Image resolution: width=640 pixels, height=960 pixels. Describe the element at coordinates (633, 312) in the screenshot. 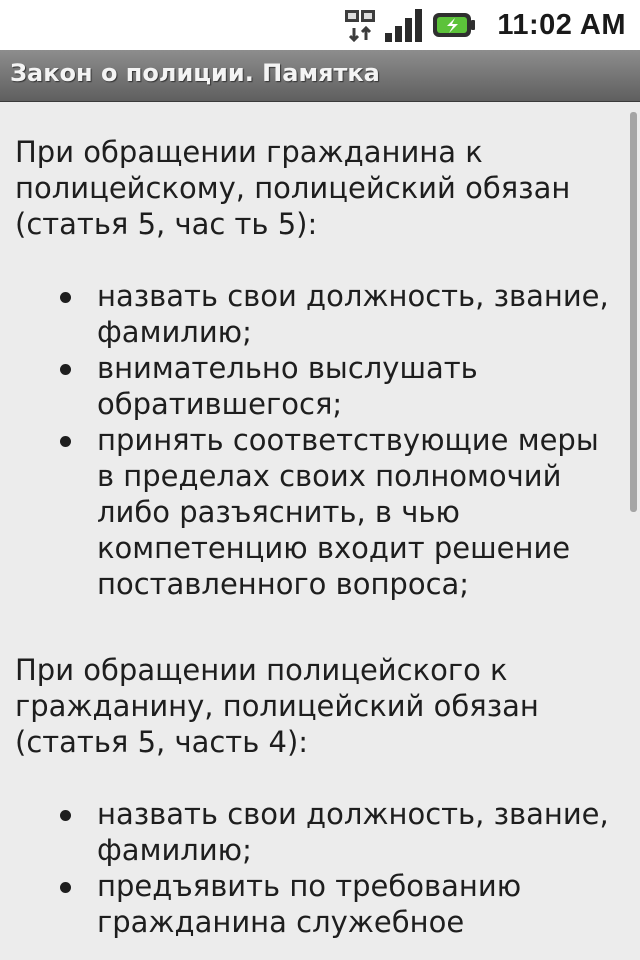

I see `scrollbar` at that location.